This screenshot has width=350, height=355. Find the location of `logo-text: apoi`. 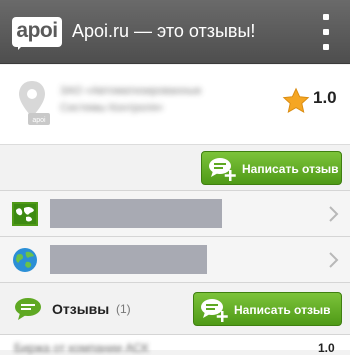

logo-text: apoi is located at coordinates (37, 30).